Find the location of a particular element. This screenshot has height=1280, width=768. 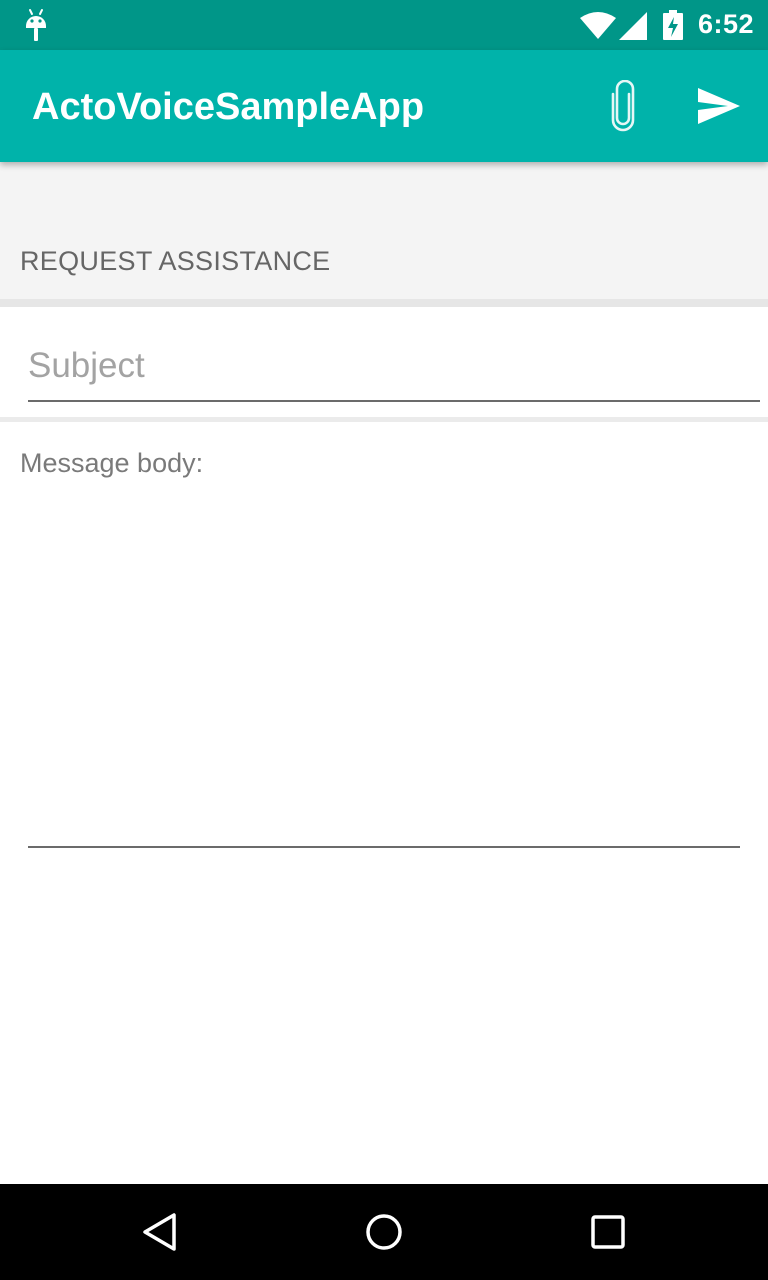

navigation-bar is located at coordinates (384, 1232).